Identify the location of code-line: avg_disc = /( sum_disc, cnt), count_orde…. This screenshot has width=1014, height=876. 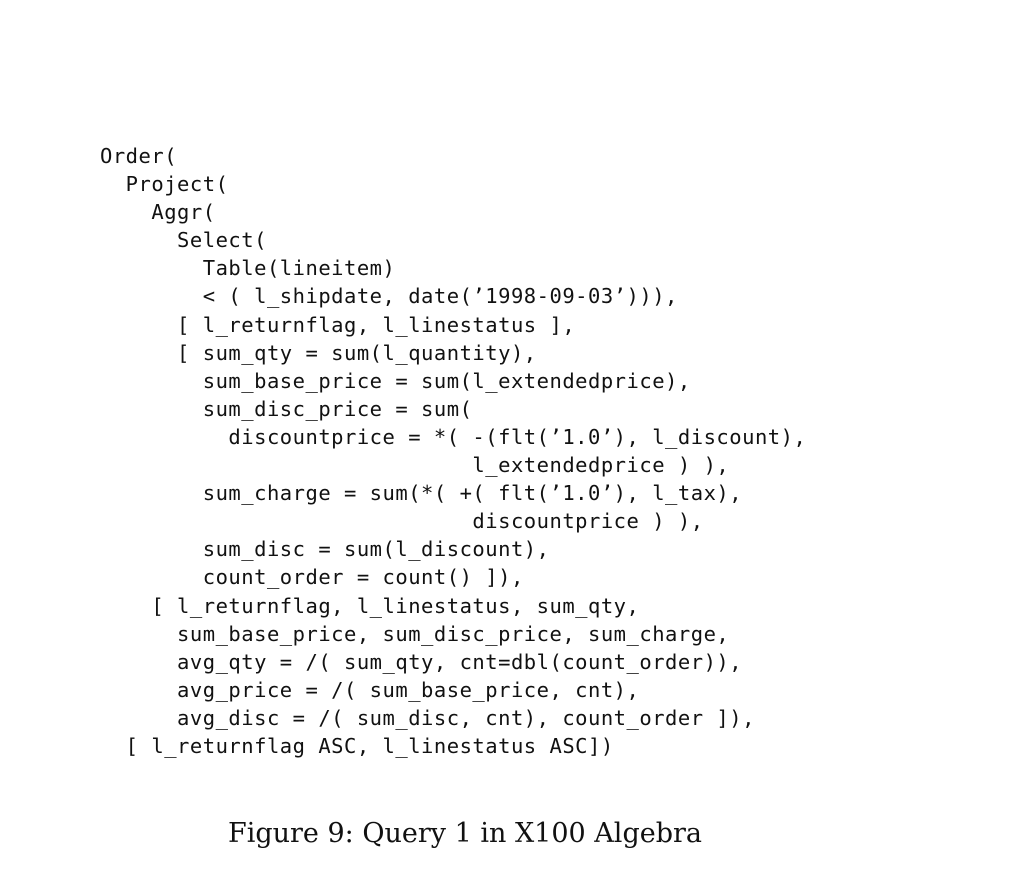
(427, 717).